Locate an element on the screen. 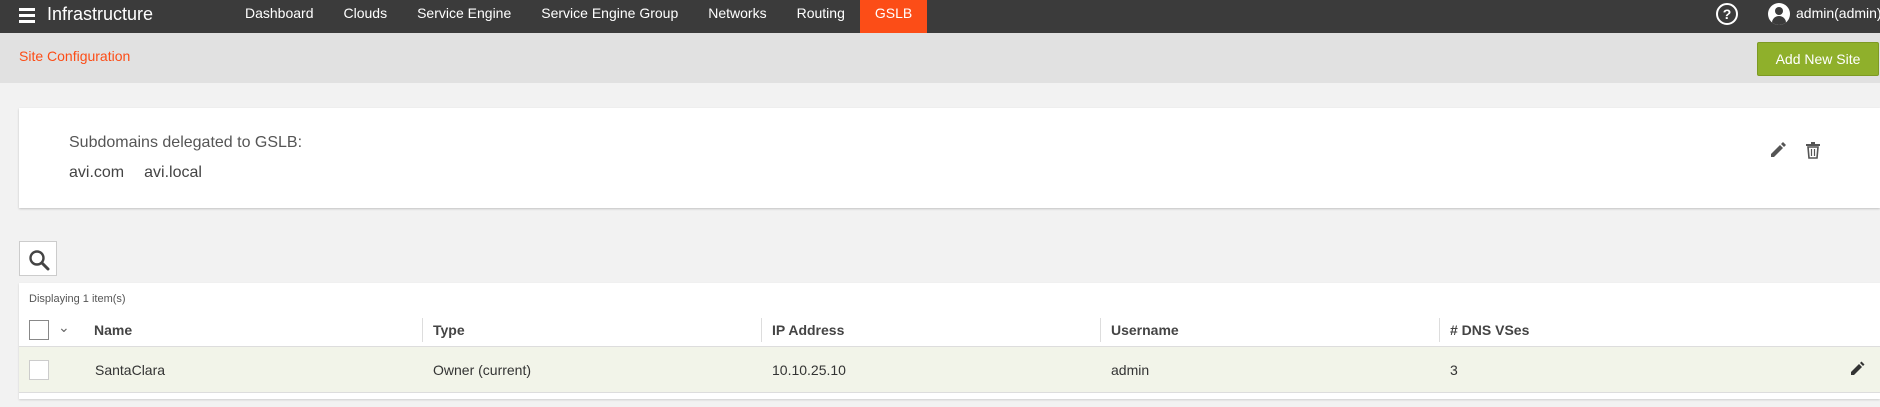  page-header: Site Configuration Add New Site is located at coordinates (940, 58).